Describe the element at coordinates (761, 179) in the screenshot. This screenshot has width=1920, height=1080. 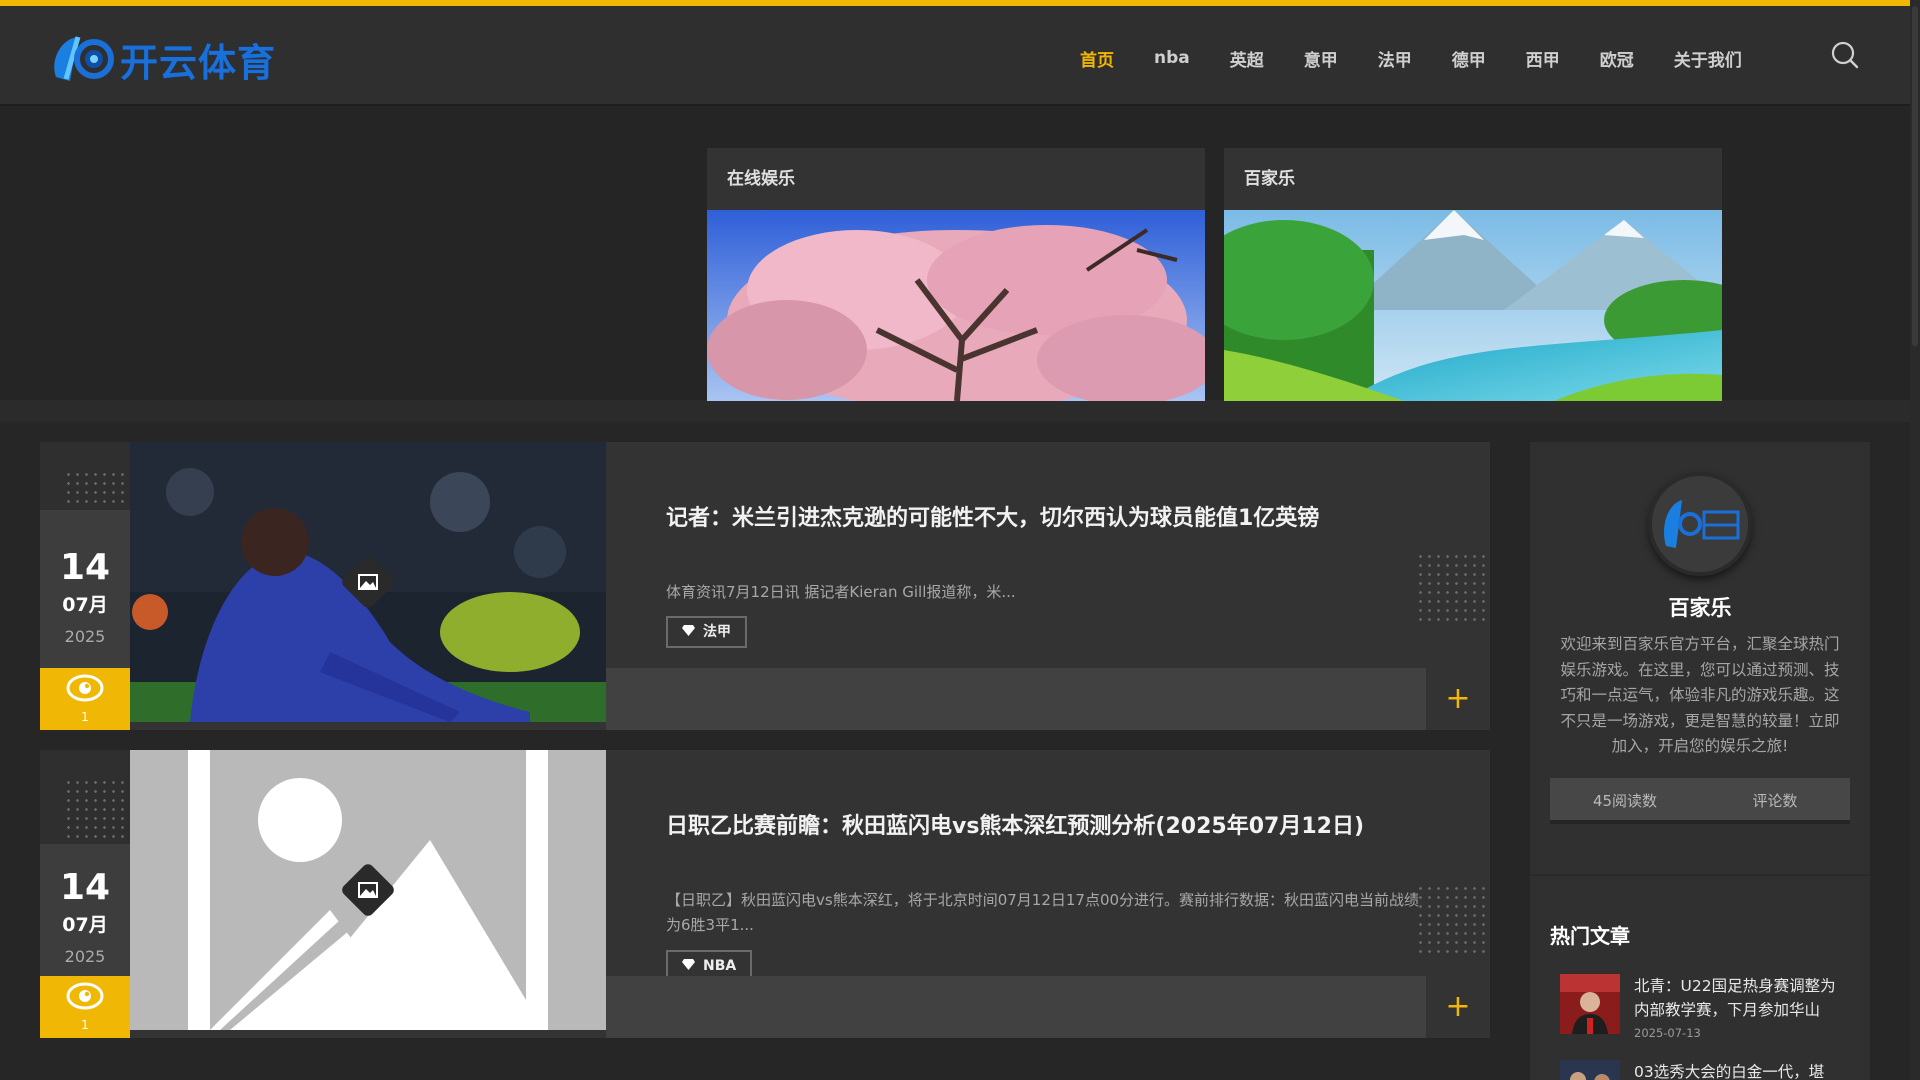
I see `banner-card-label: 在线娱乐` at that location.